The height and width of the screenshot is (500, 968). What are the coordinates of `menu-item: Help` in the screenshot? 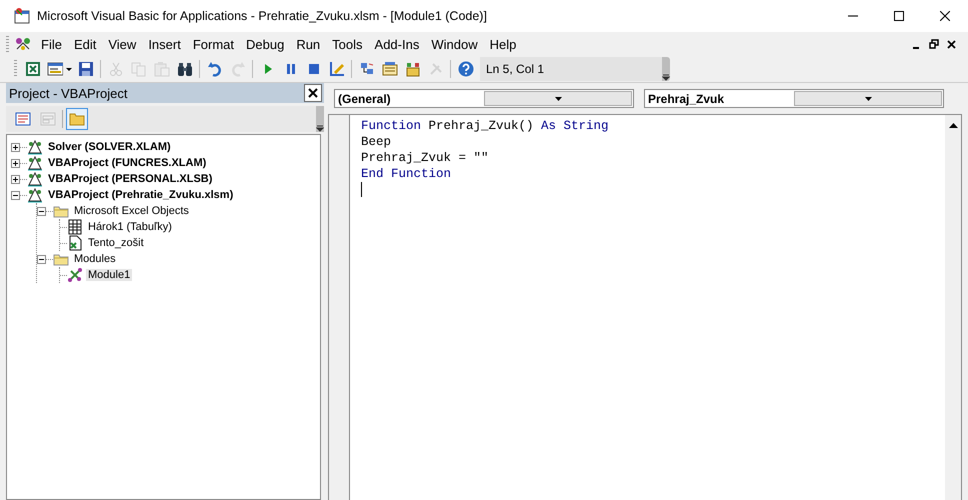 It's located at (503, 44).